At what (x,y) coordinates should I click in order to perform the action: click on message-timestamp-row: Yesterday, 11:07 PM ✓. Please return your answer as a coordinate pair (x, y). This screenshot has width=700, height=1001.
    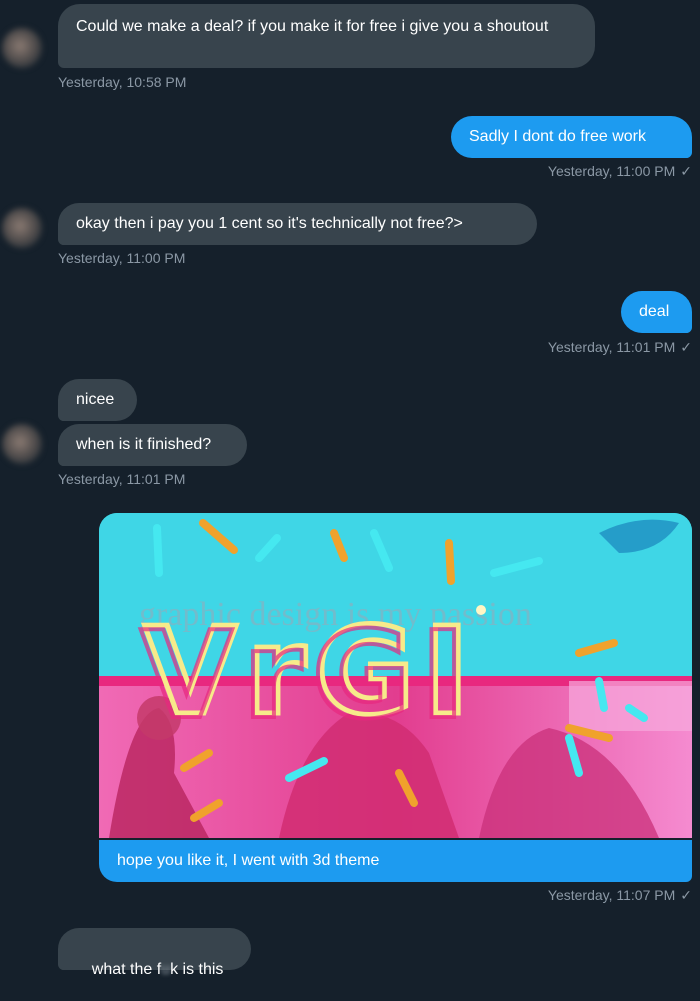
    Looking at the image, I should click on (620, 895).